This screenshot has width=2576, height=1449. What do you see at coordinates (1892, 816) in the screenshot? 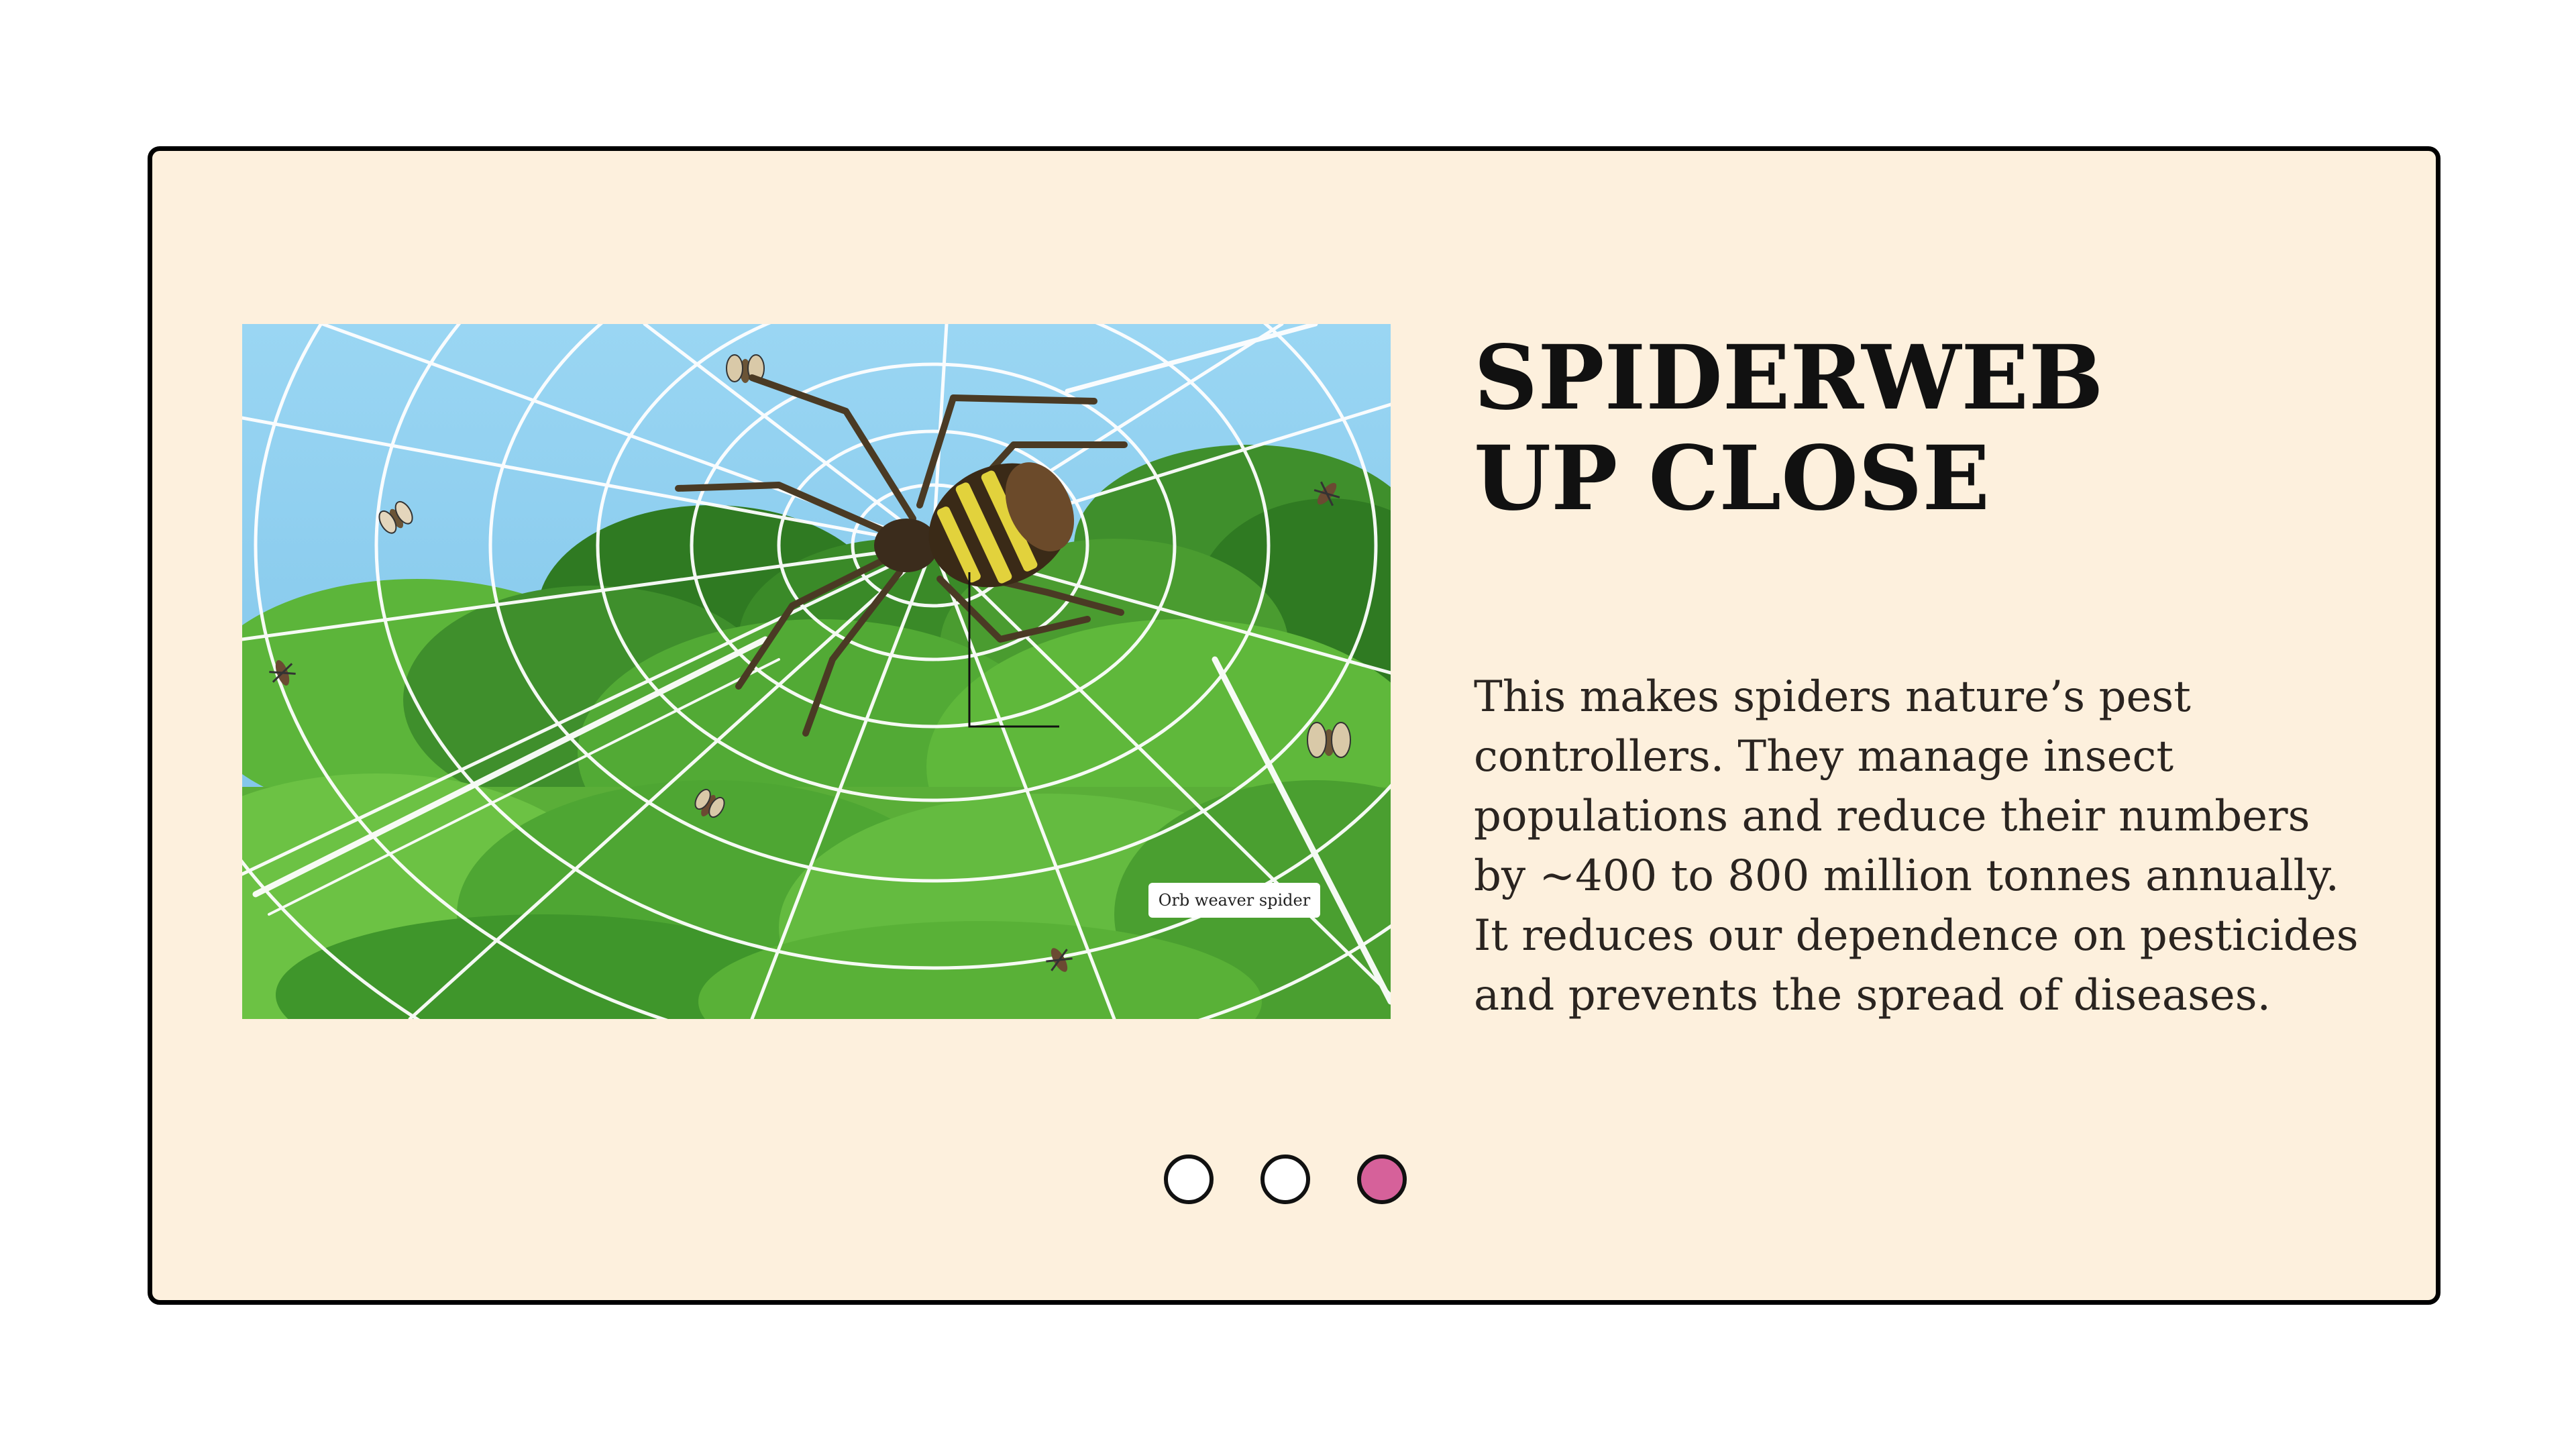
I see `body-line: populations and reduce their numbers` at bounding box center [1892, 816].